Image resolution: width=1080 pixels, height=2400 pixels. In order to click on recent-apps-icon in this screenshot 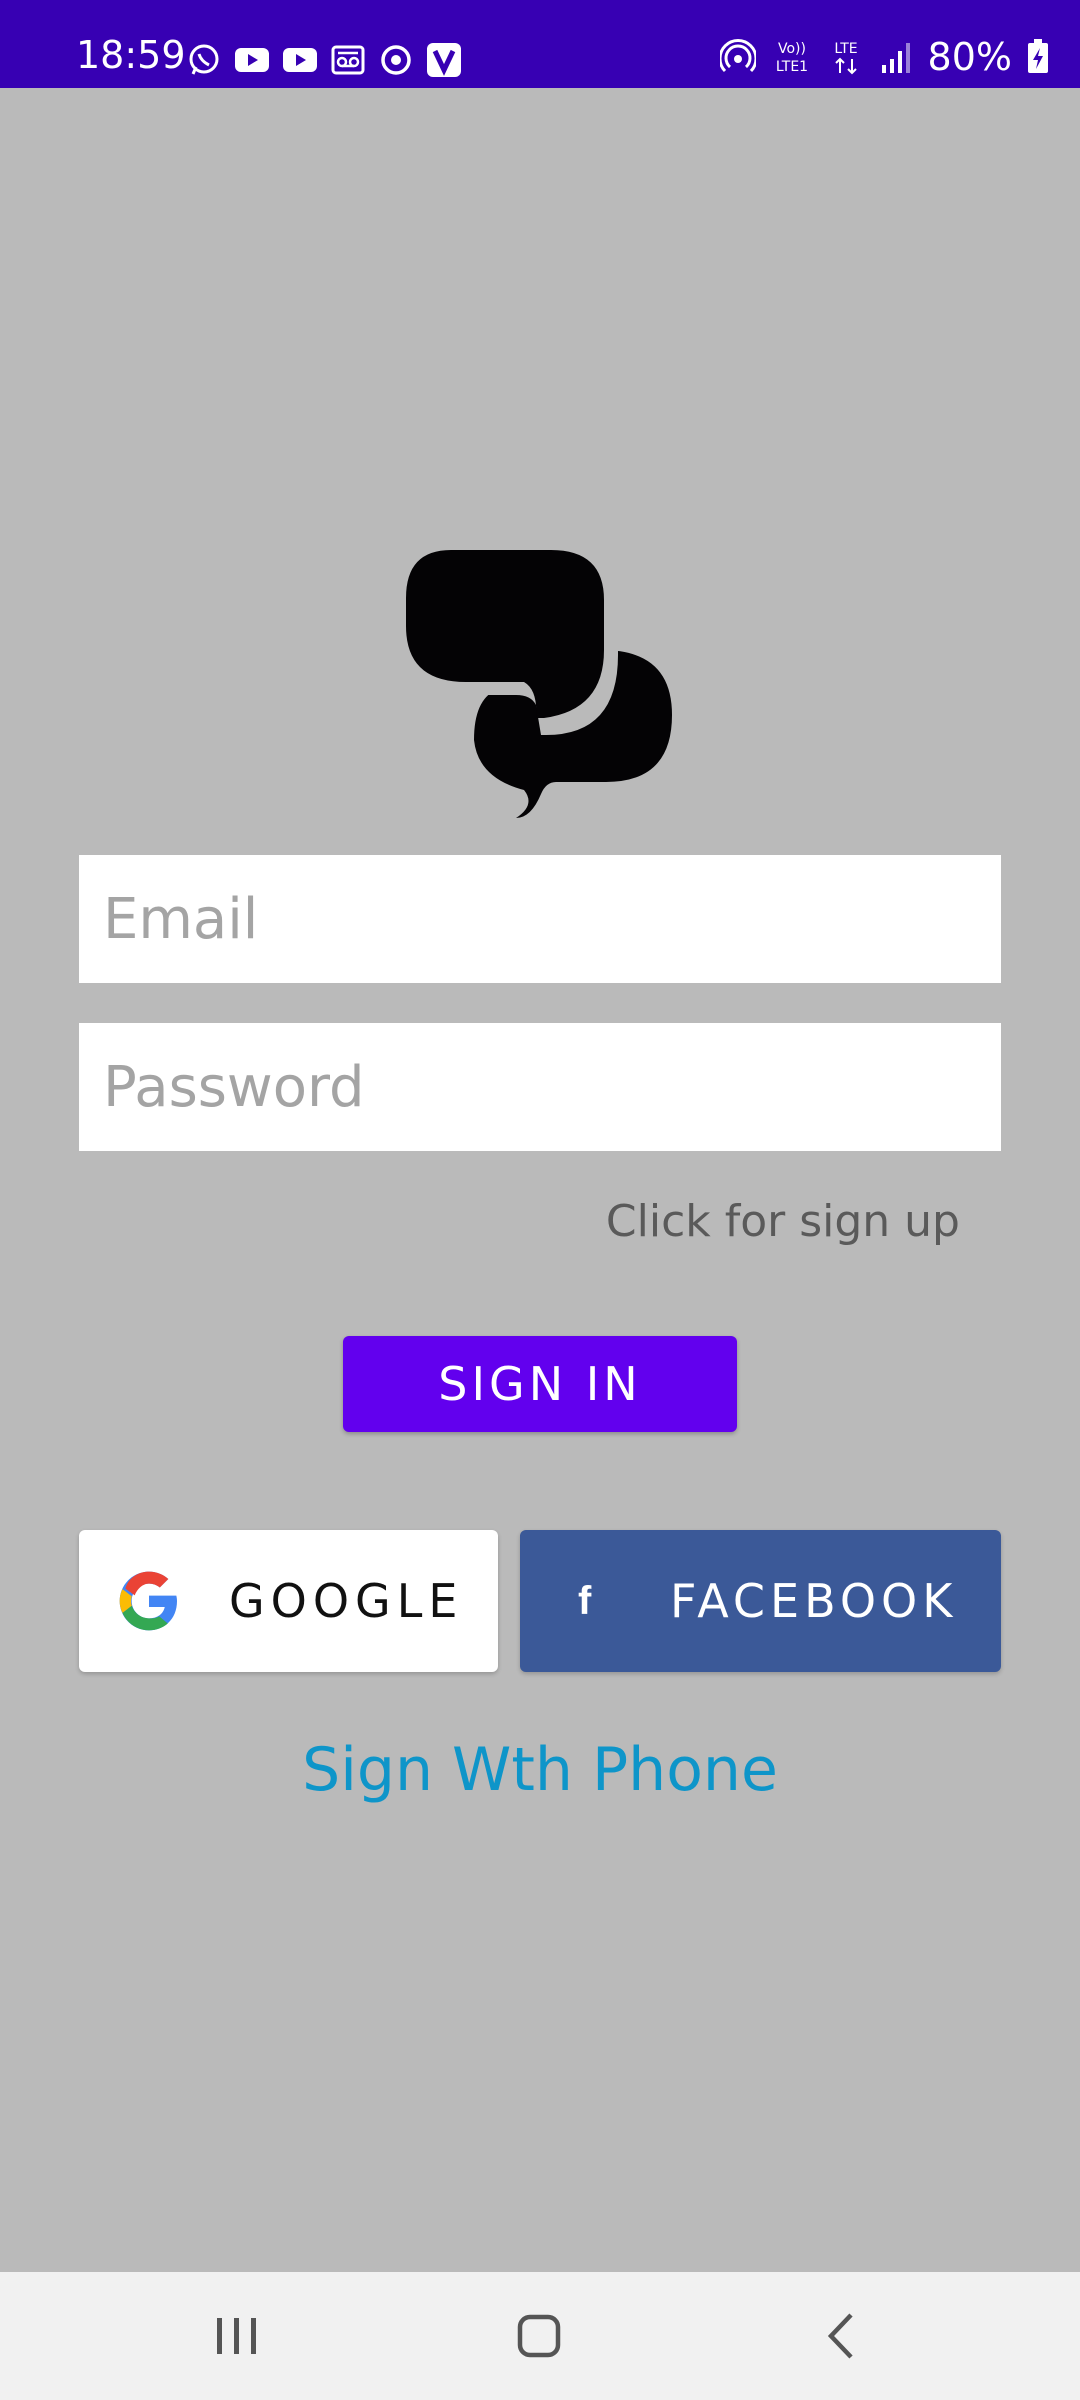, I will do `click(237, 2336)`.